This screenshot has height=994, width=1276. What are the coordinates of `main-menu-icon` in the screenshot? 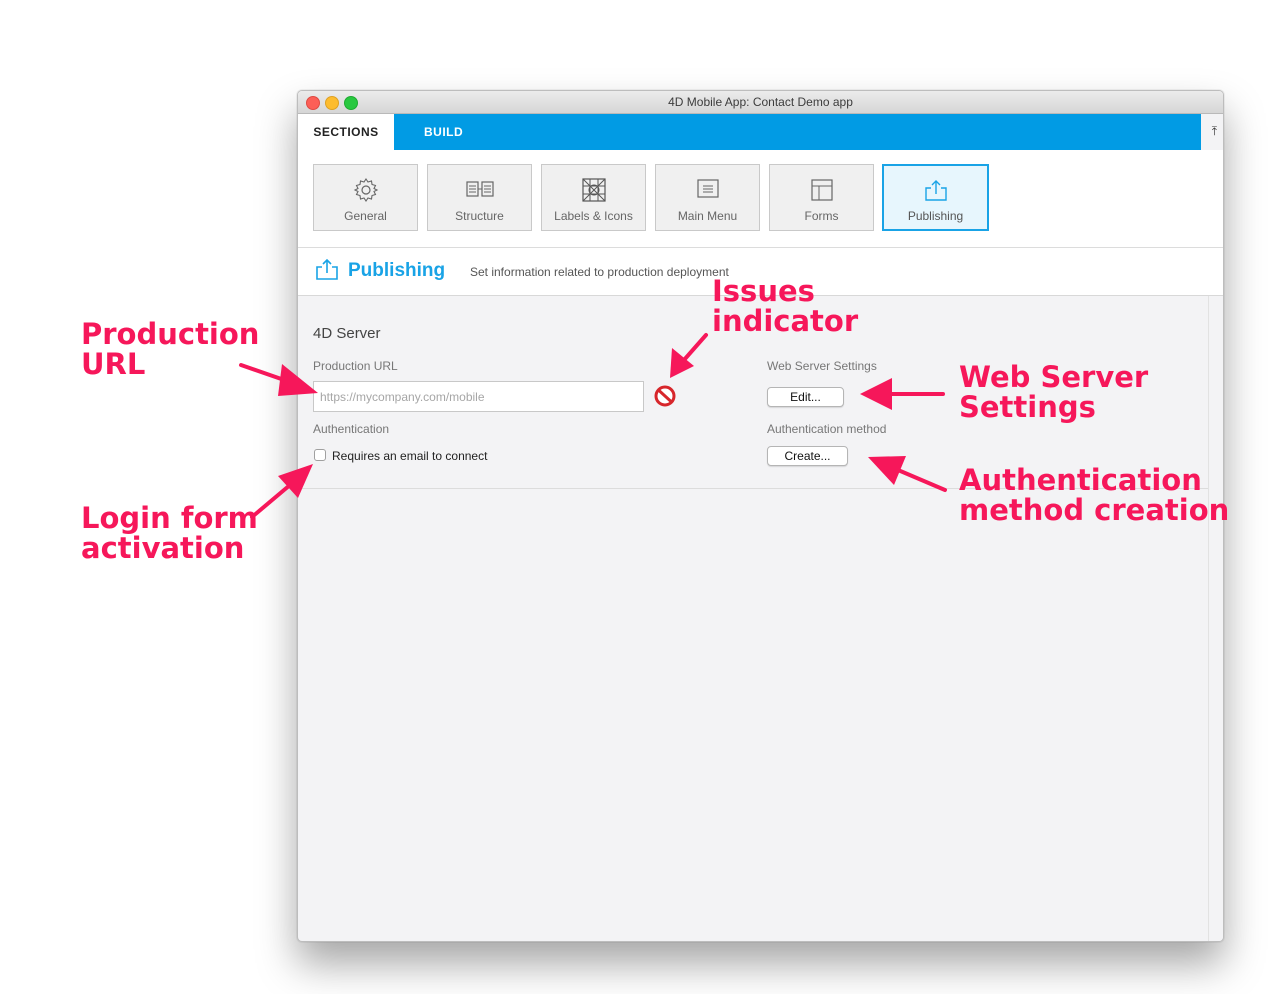 It's located at (707, 189).